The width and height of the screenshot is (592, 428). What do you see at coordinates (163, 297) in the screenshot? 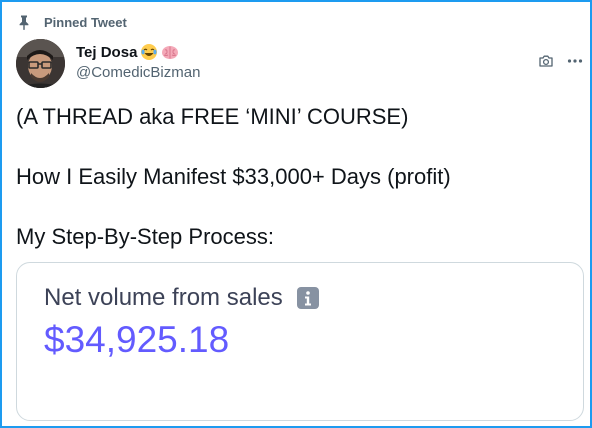
I see `card-title: Net volume from sales` at bounding box center [163, 297].